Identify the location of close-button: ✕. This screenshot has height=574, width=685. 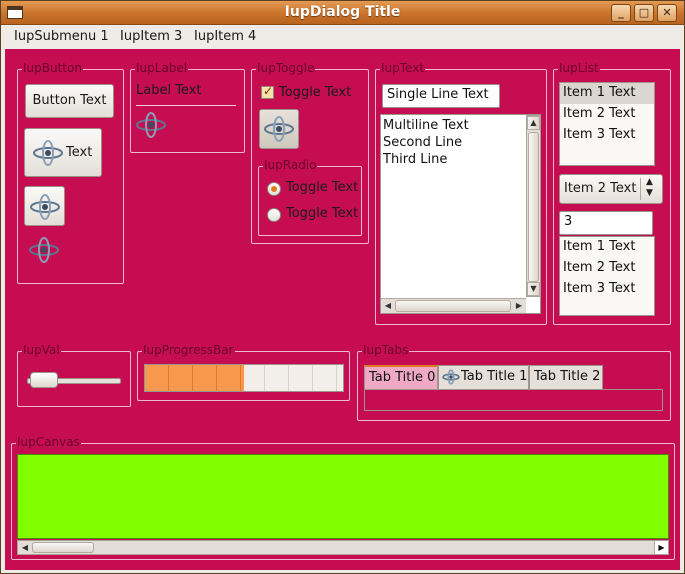
(667, 13).